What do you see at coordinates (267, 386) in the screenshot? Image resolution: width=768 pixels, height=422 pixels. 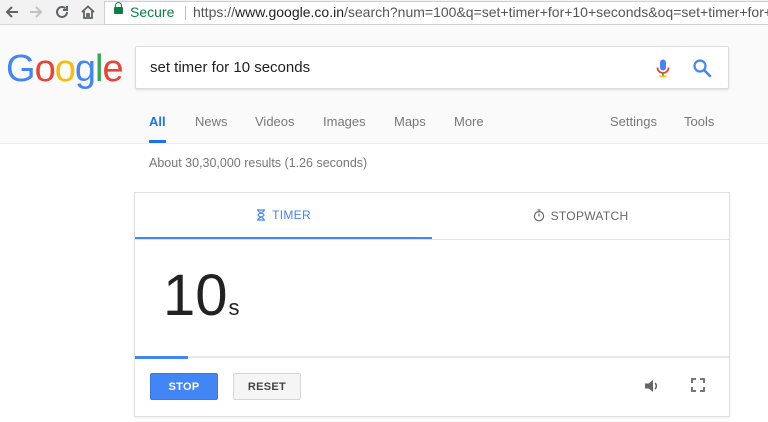 I see `reset-button: RESET` at bounding box center [267, 386].